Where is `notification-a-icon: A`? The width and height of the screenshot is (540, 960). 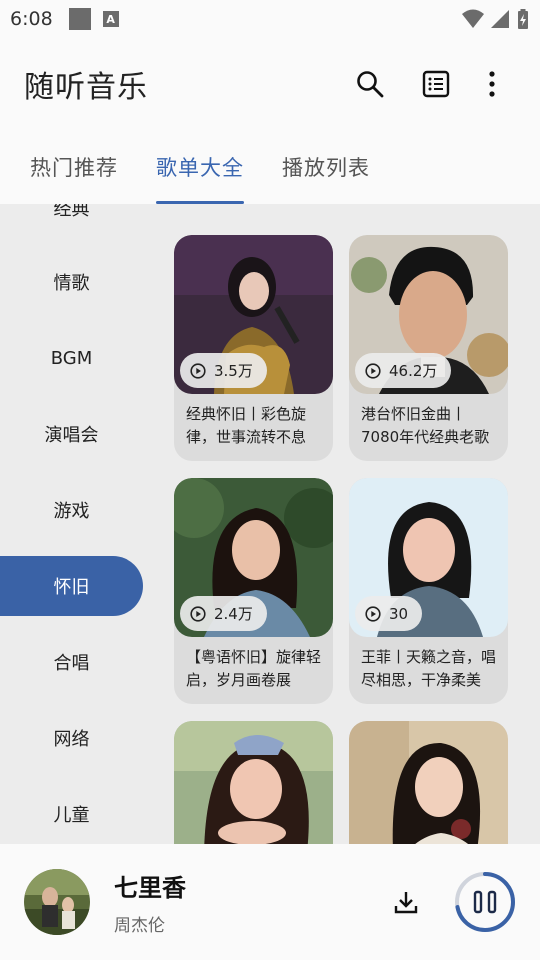
notification-a-icon: A is located at coordinates (110, 19).